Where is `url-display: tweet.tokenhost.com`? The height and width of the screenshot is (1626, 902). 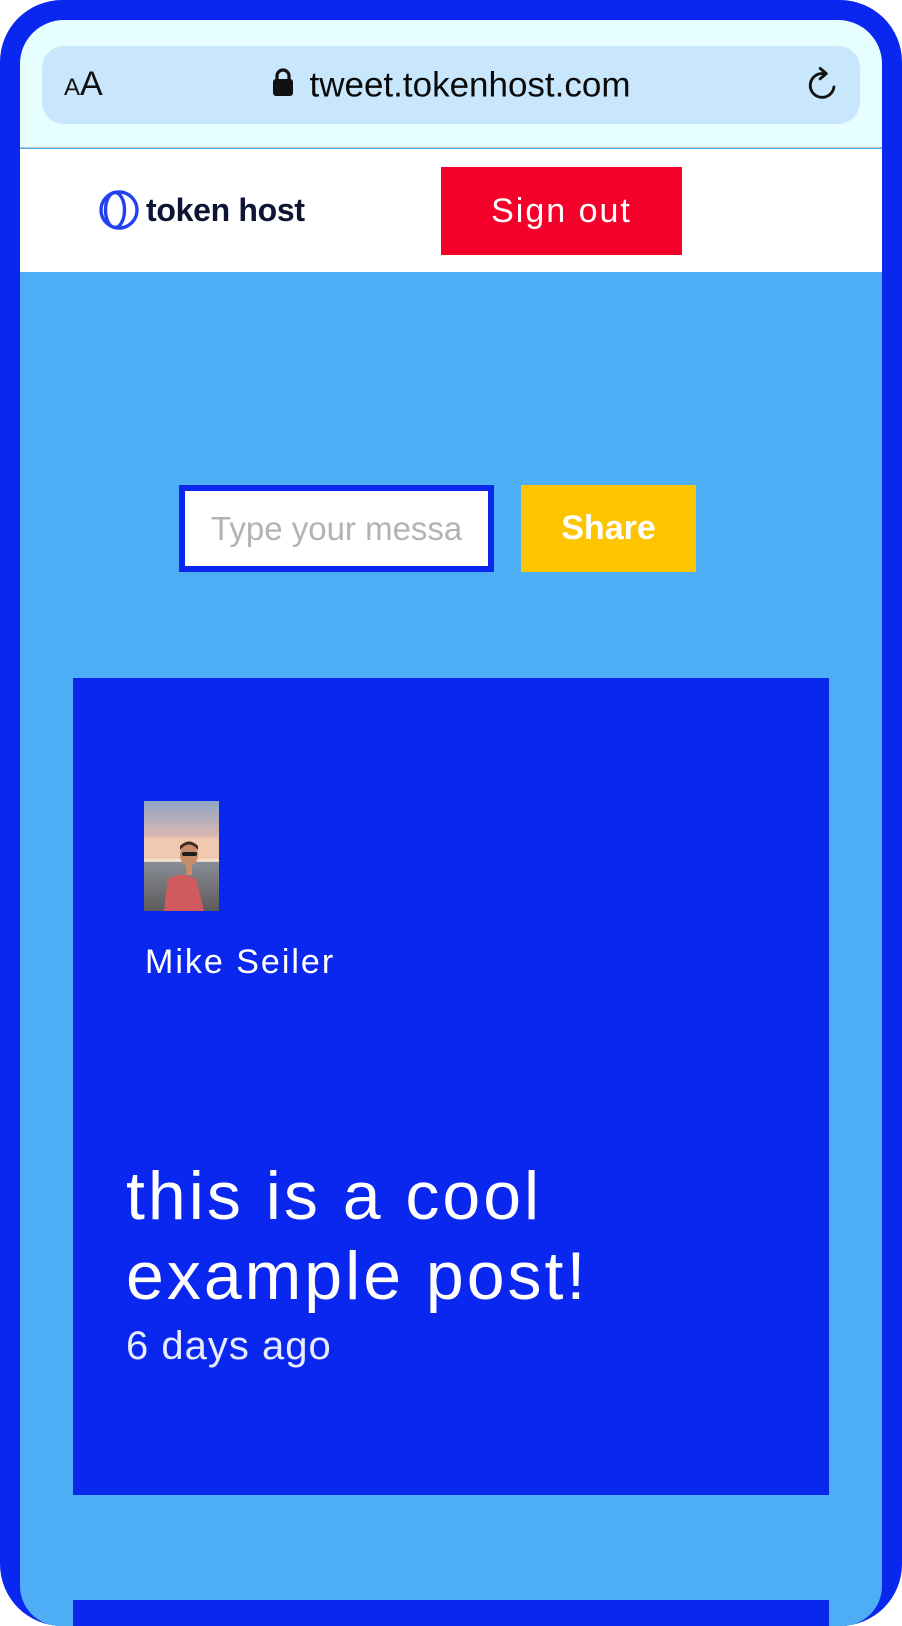
url-display: tweet.tokenhost.com is located at coordinates (451, 85).